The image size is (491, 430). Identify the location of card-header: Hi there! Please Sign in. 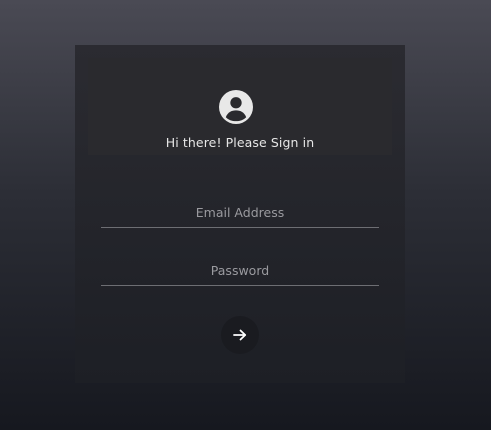
(240, 106).